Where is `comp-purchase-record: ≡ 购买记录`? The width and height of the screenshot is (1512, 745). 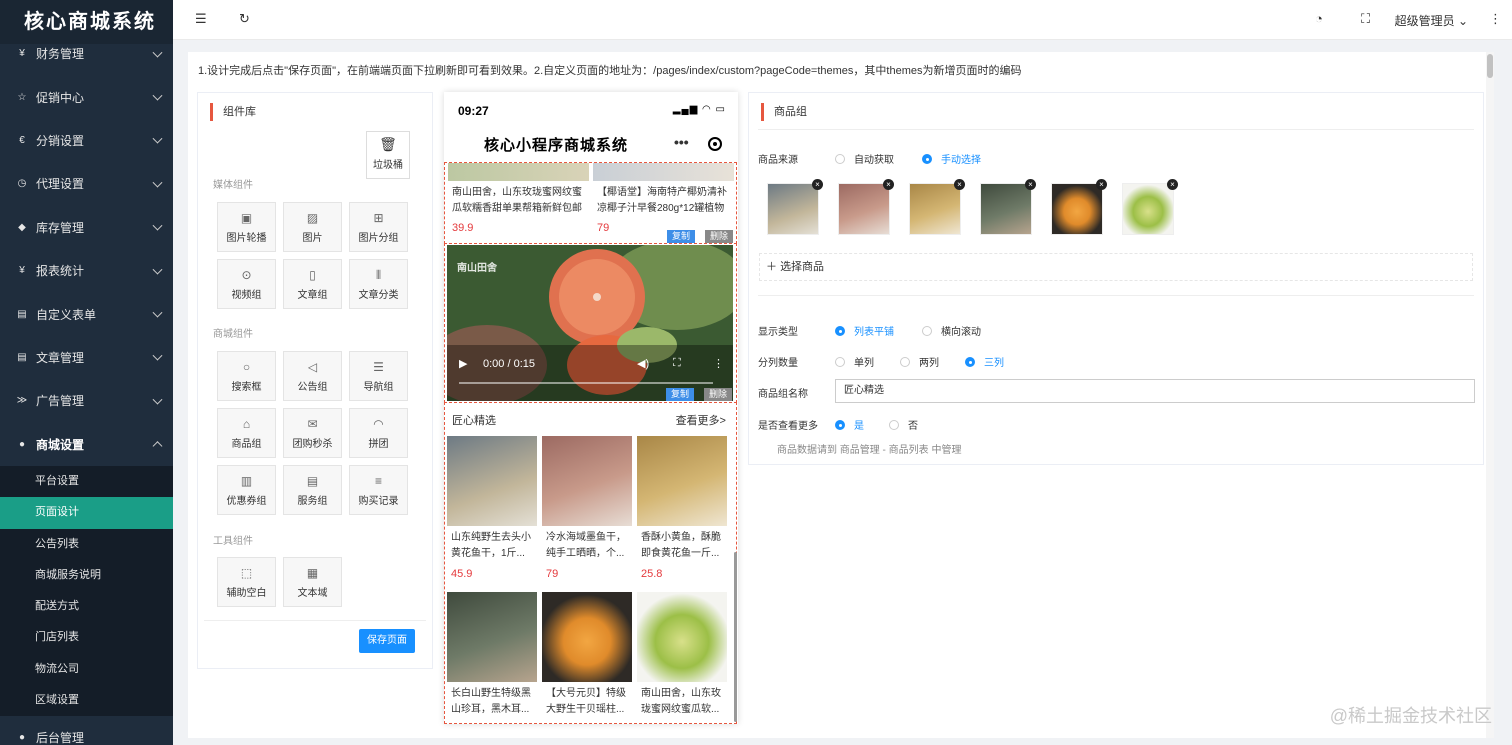
comp-purchase-record: ≡ 购买记录 is located at coordinates (378, 490).